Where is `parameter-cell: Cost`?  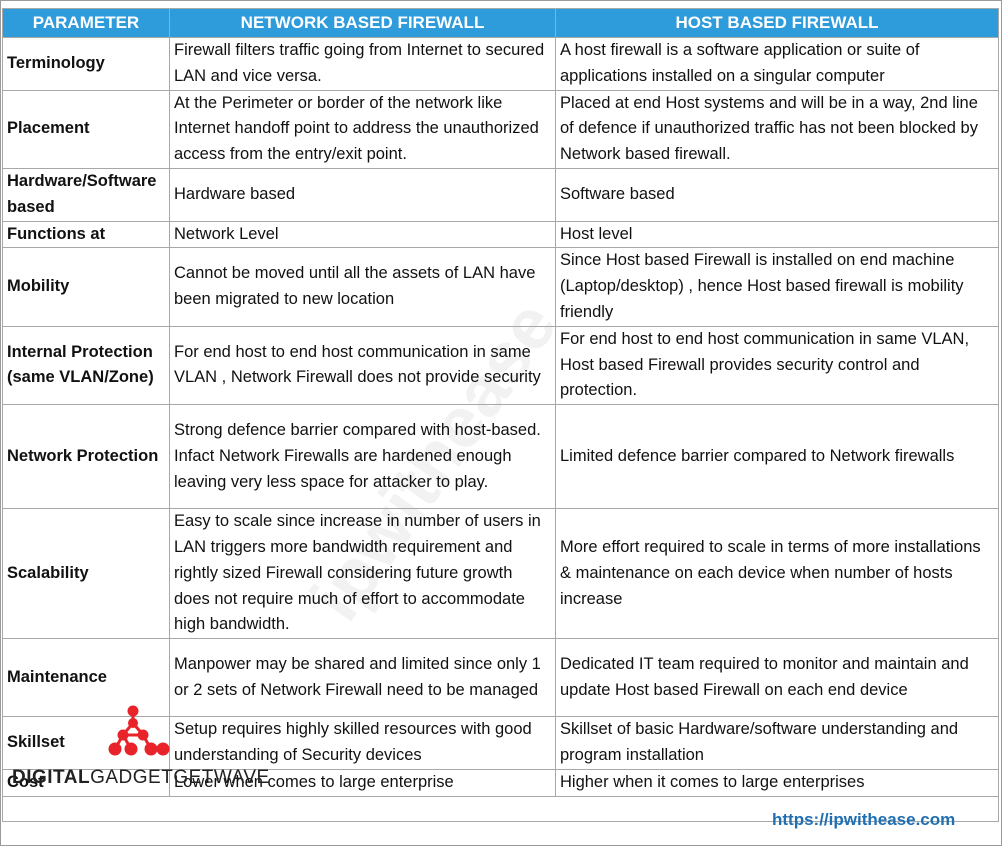 parameter-cell: Cost is located at coordinates (86, 782).